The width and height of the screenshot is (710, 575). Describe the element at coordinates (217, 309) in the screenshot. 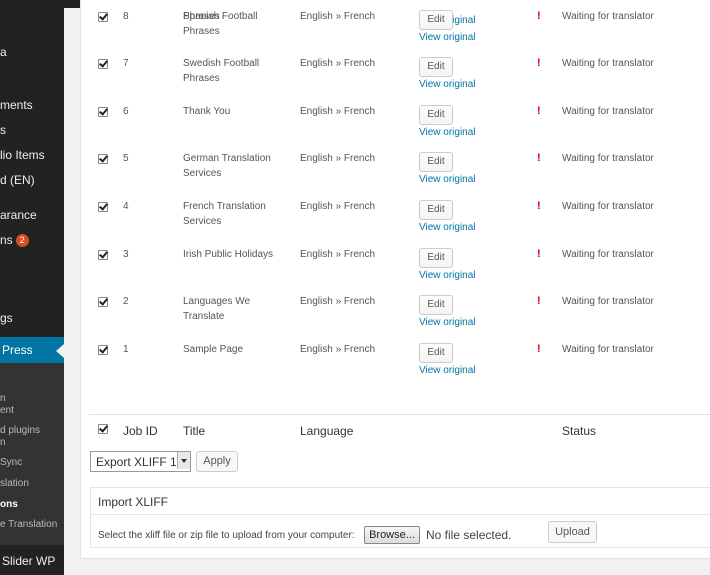

I see `job-title: Languages We Translate` at that location.